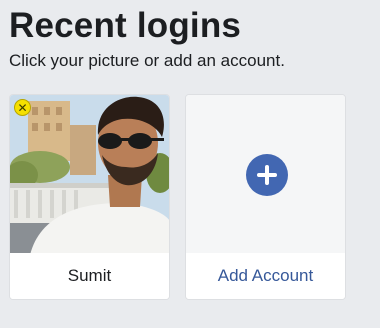 The width and height of the screenshot is (380, 328). What do you see at coordinates (147, 60) in the screenshot?
I see `page-subtitle: Click your picture or add an account.` at bounding box center [147, 60].